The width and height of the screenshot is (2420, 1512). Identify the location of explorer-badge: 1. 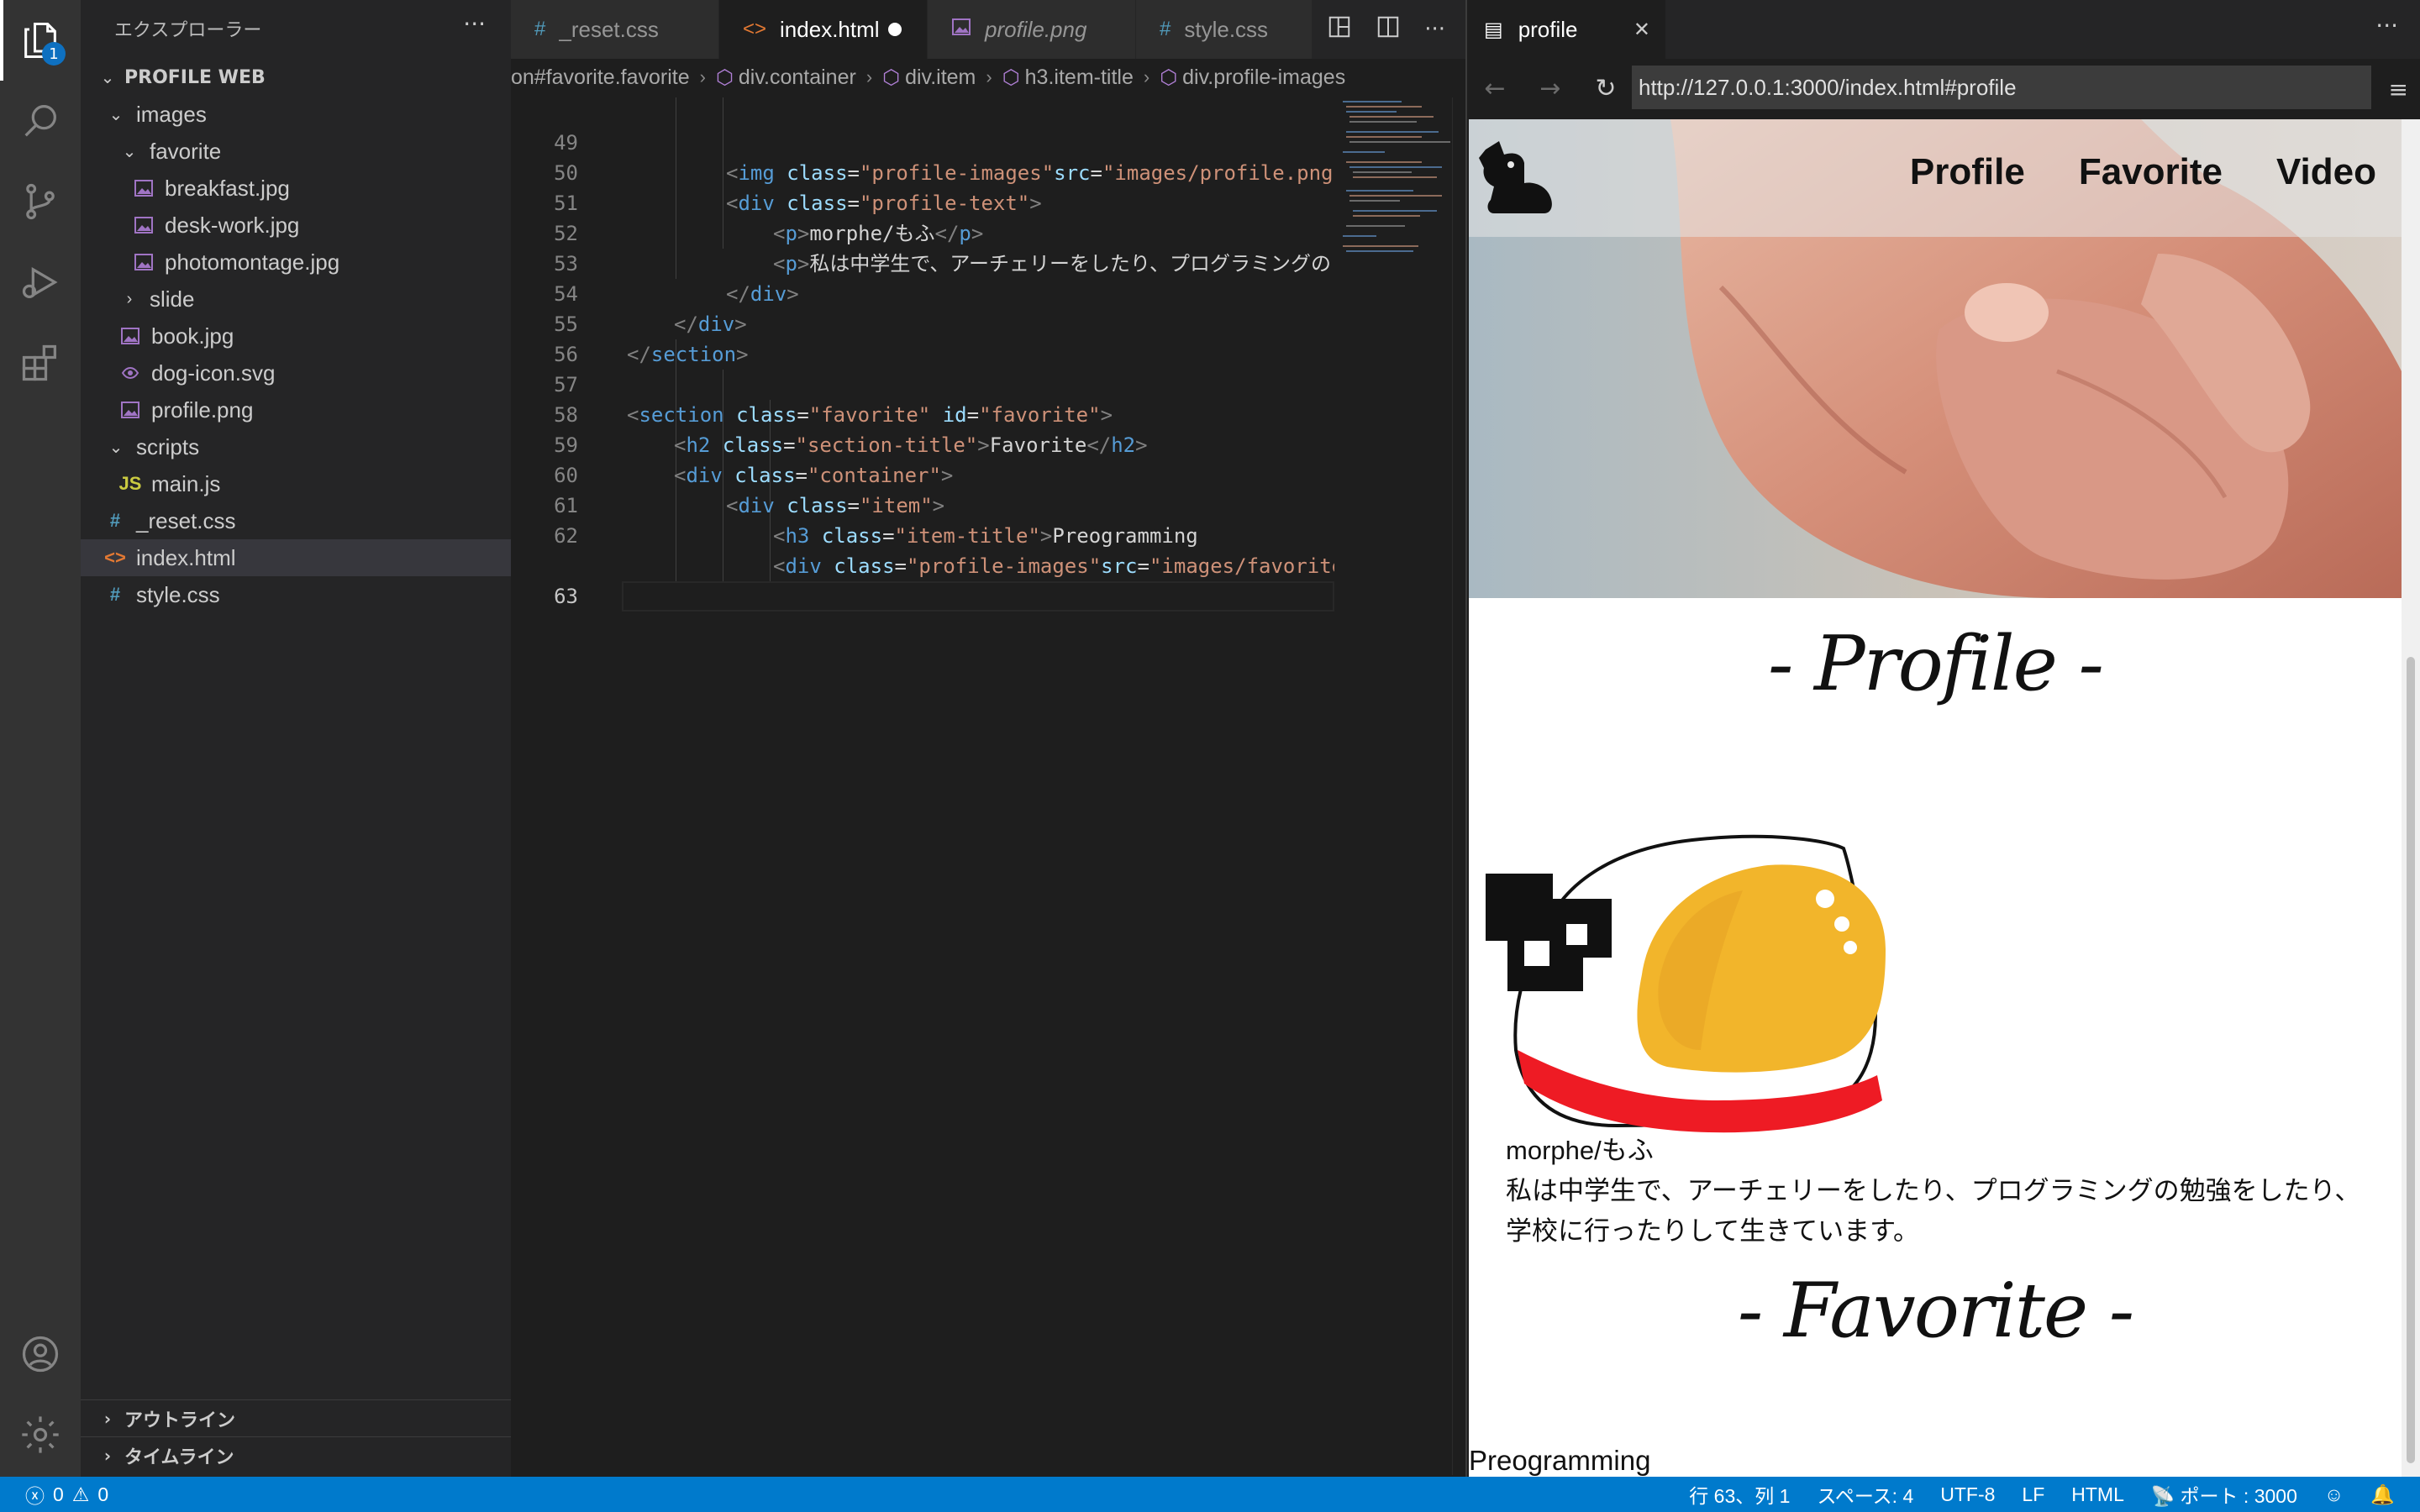
(54, 54).